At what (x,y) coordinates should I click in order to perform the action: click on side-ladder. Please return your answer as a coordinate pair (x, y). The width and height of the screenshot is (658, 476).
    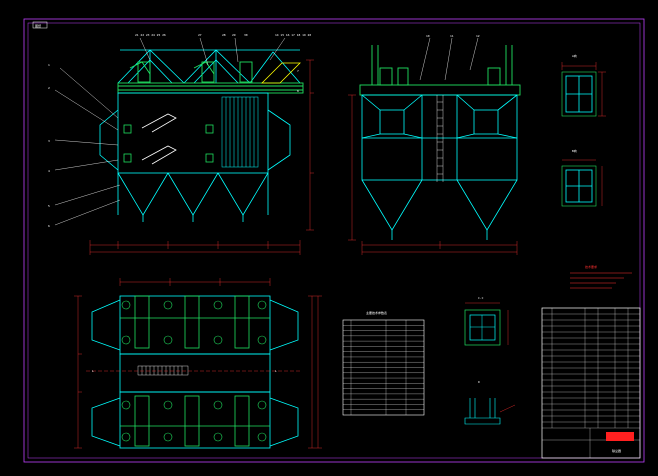
    Looking at the image, I should click on (440, 138).